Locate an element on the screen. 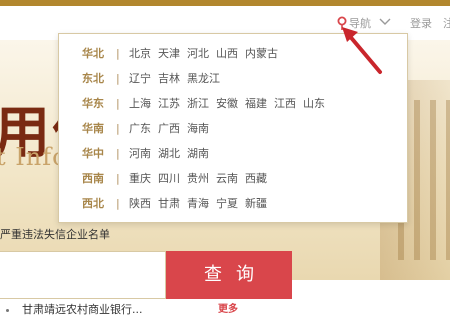 The image size is (450, 320). province-link: 广东 is located at coordinates (140, 129).